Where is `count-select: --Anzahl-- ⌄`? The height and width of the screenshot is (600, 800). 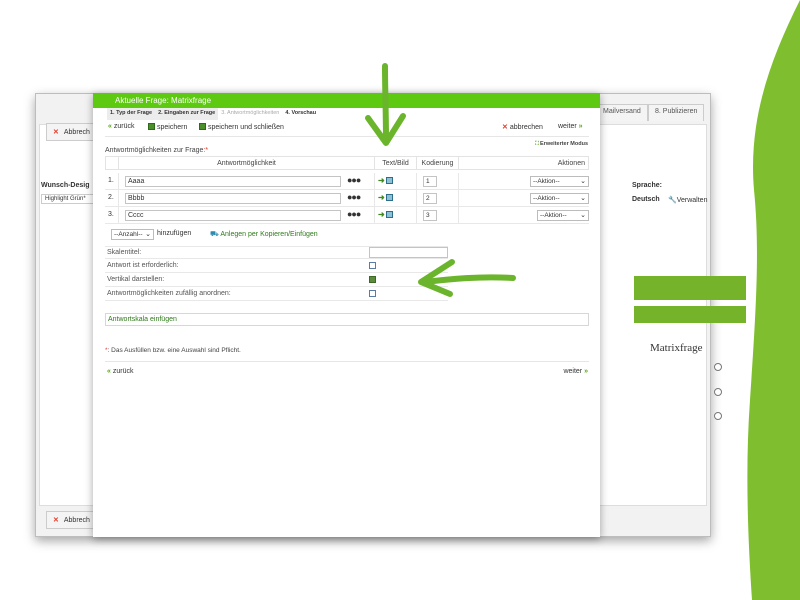 count-select: --Anzahl-- ⌄ is located at coordinates (132, 234).